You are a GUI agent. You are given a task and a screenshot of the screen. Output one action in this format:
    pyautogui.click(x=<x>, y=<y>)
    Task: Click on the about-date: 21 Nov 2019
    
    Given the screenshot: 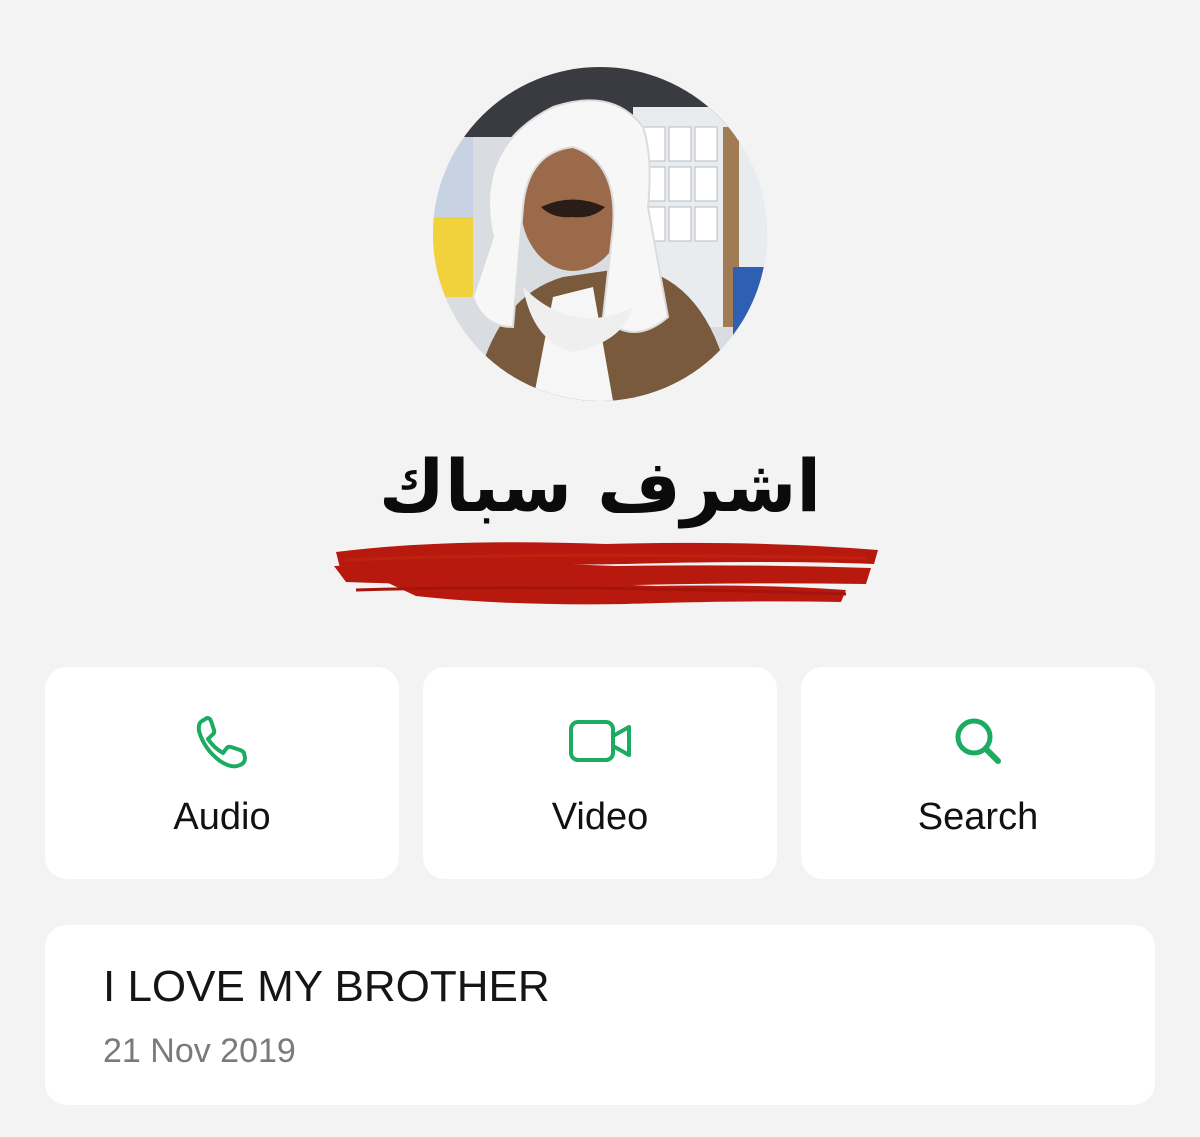 What is the action you would take?
    pyautogui.click(x=199, y=1051)
    